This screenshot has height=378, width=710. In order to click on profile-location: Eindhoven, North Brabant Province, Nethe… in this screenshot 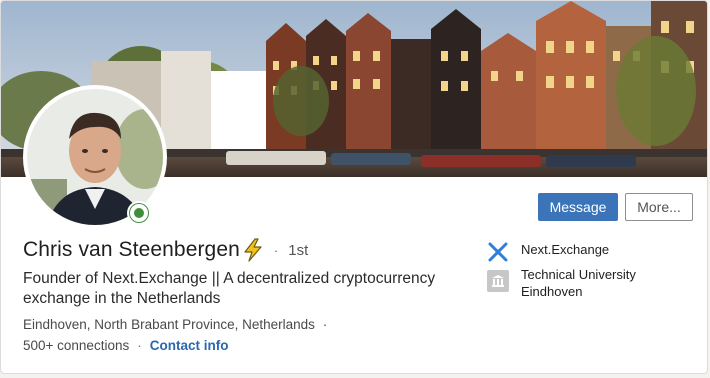, I will do `click(175, 324)`.